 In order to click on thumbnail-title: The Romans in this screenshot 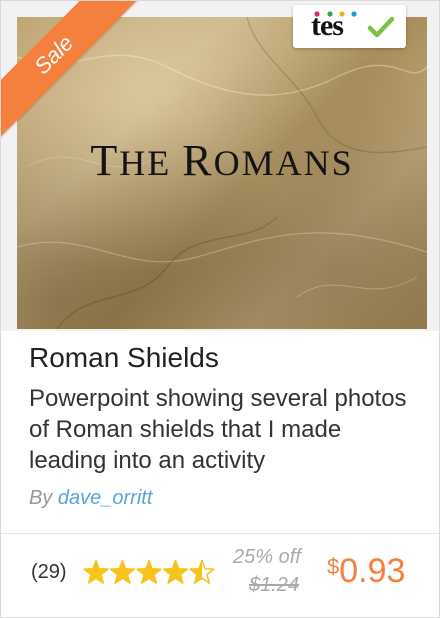, I will do `click(222, 160)`.